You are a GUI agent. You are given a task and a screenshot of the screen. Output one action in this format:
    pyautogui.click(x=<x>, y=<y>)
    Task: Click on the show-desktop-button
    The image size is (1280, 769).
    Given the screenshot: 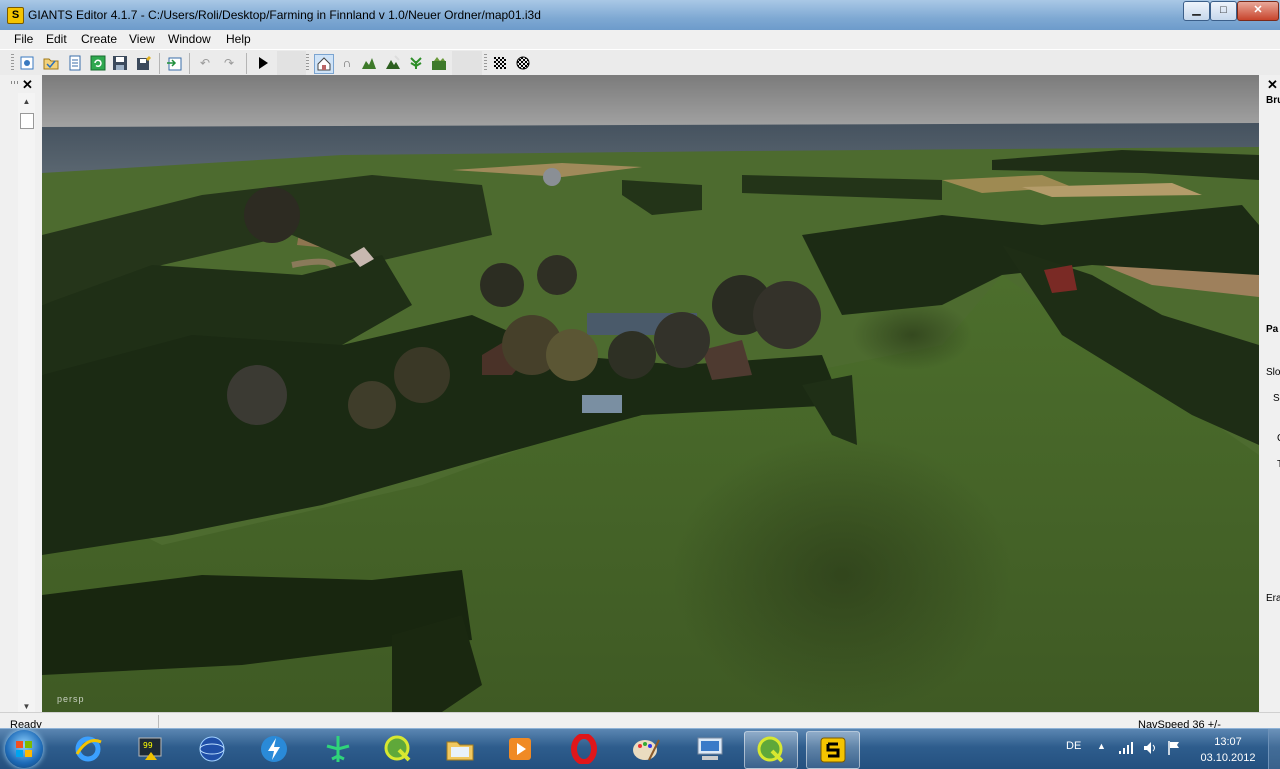 What is the action you would take?
    pyautogui.click(x=1274, y=749)
    